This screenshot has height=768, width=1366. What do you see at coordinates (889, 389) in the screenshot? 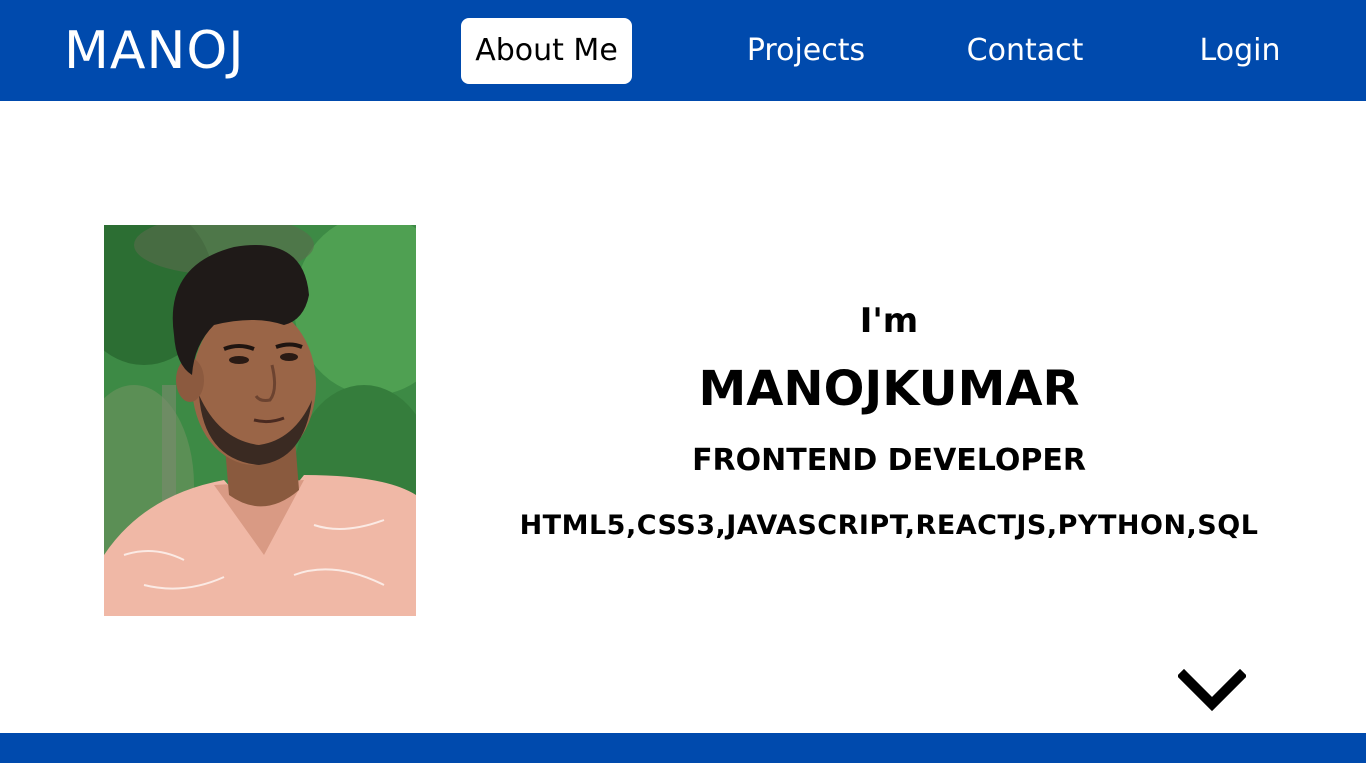
I see `hero-name: MANOJKUMAR` at bounding box center [889, 389].